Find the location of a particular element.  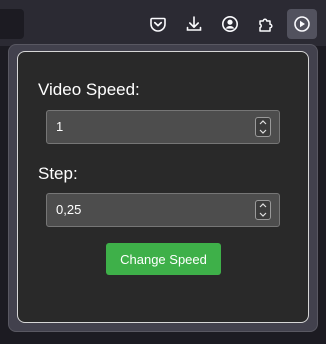

download-icon is located at coordinates (194, 24).